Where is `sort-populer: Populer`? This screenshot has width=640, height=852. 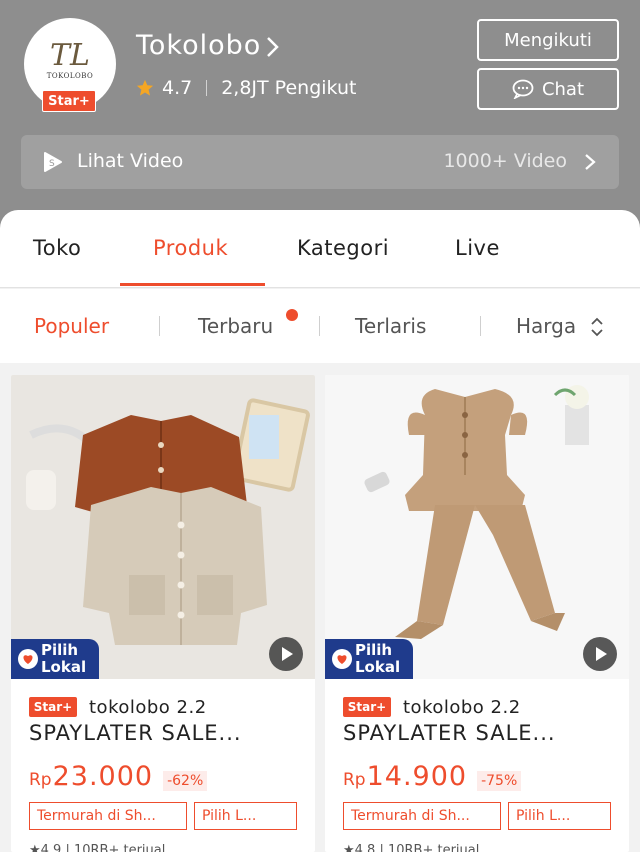
sort-populer: Populer is located at coordinates (71, 326).